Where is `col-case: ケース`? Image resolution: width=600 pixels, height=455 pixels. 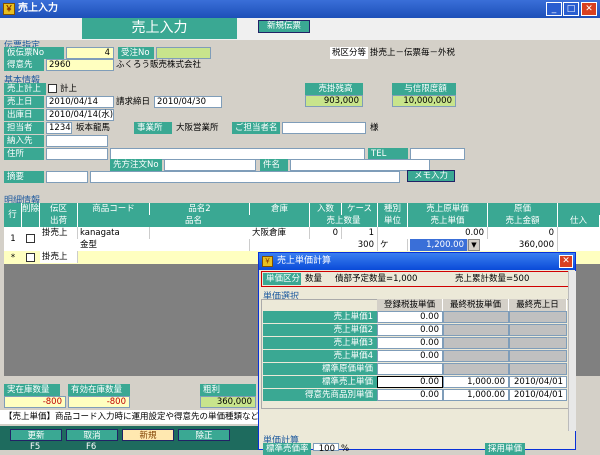
col-case: ケース is located at coordinates (360, 209).